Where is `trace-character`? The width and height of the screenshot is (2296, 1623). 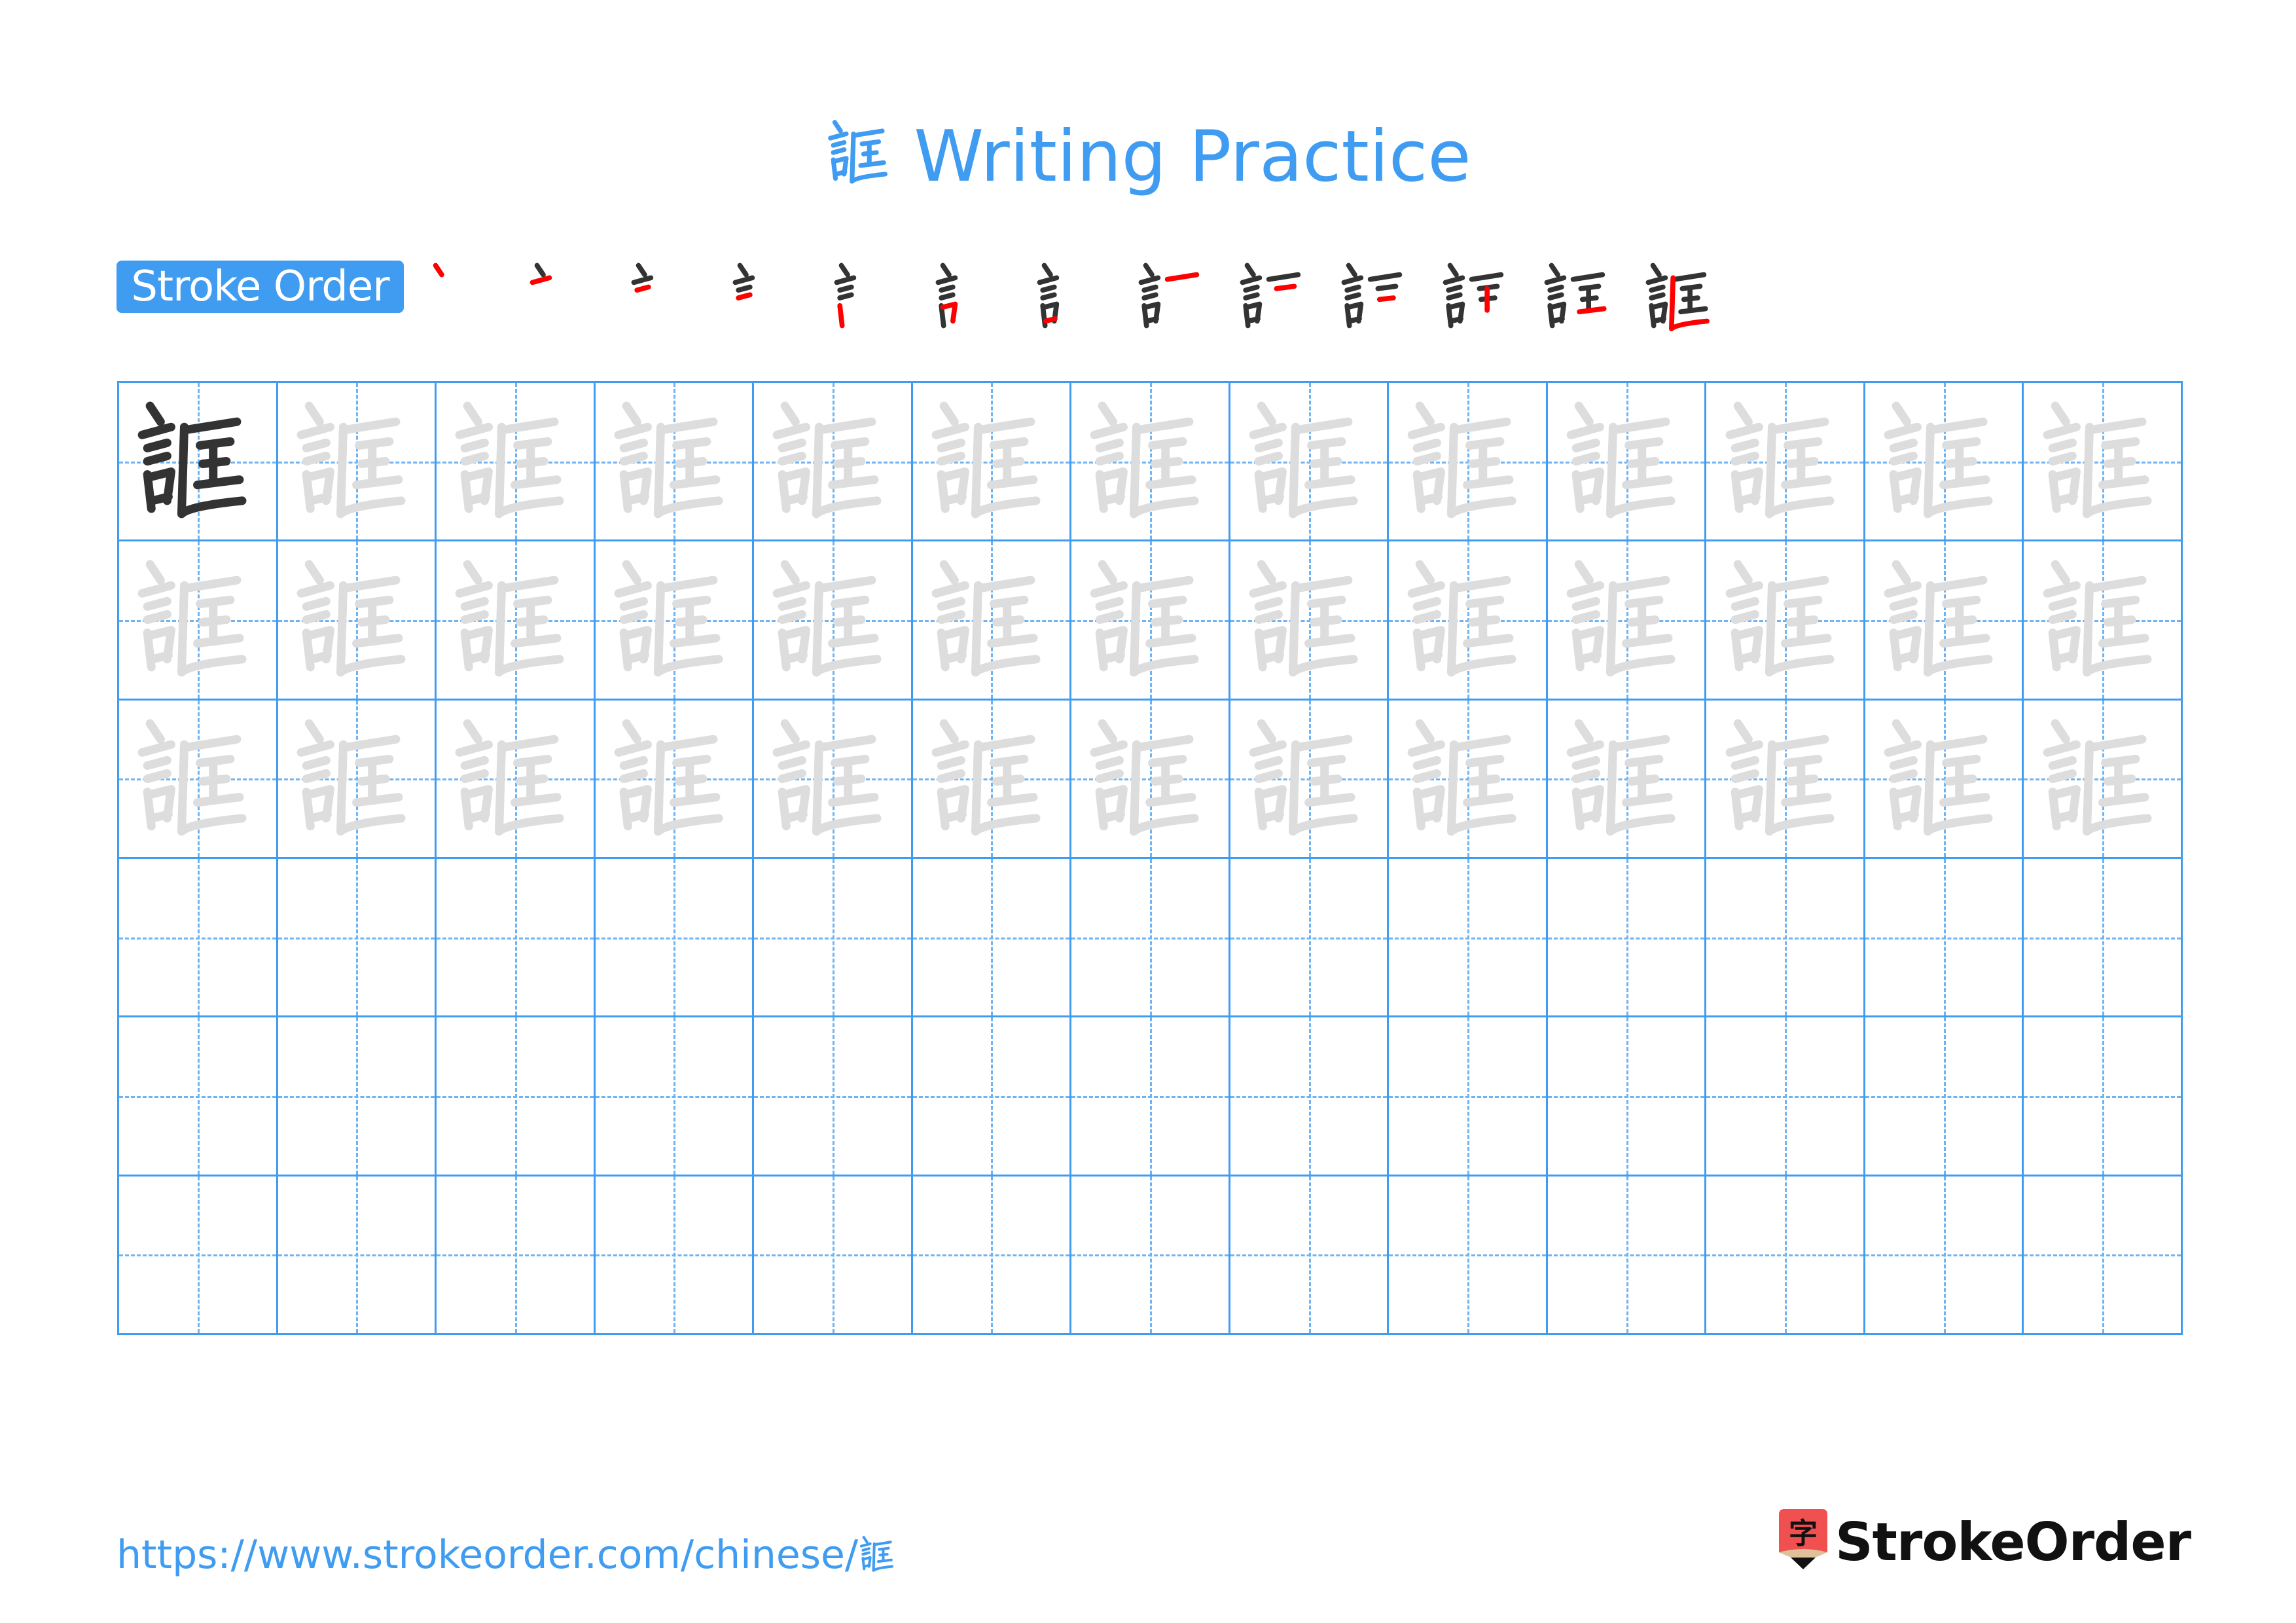
trace-character is located at coordinates (1144, 777).